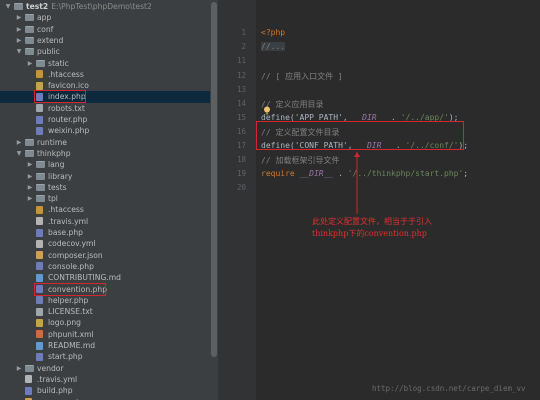 Image resolution: width=540 pixels, height=400 pixels. I want to click on tree-folder-app: ▶ app, so click(105, 17).